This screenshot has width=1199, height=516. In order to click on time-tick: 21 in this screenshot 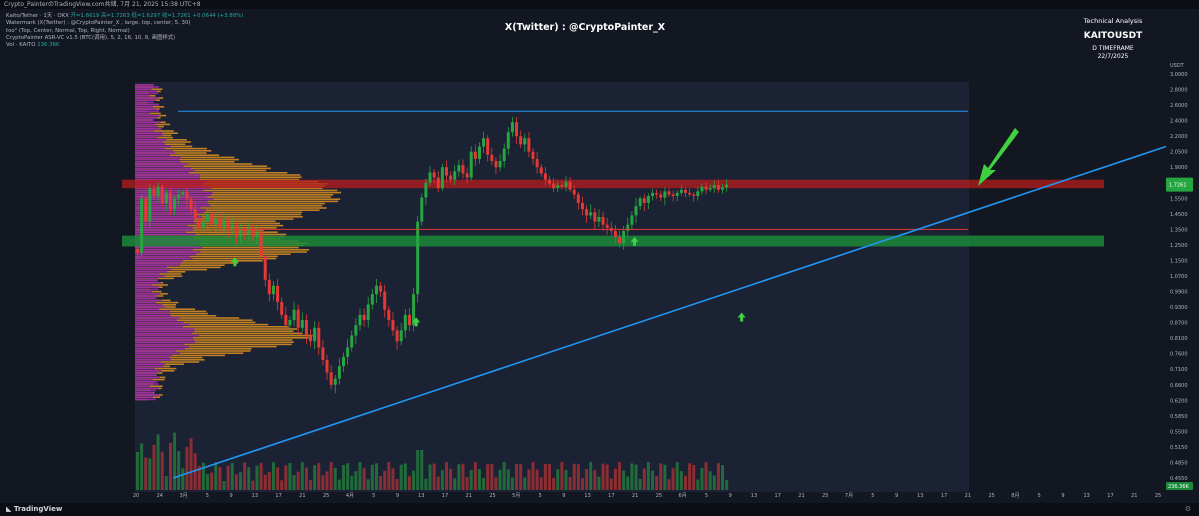, I will do `click(968, 496)`.